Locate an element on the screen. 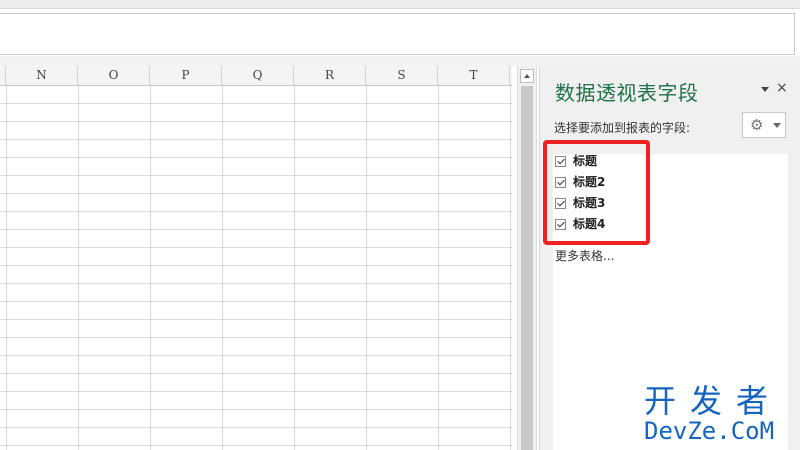  watermark-logo: 开发者 DevZe.CoM is located at coordinates (720, 415).